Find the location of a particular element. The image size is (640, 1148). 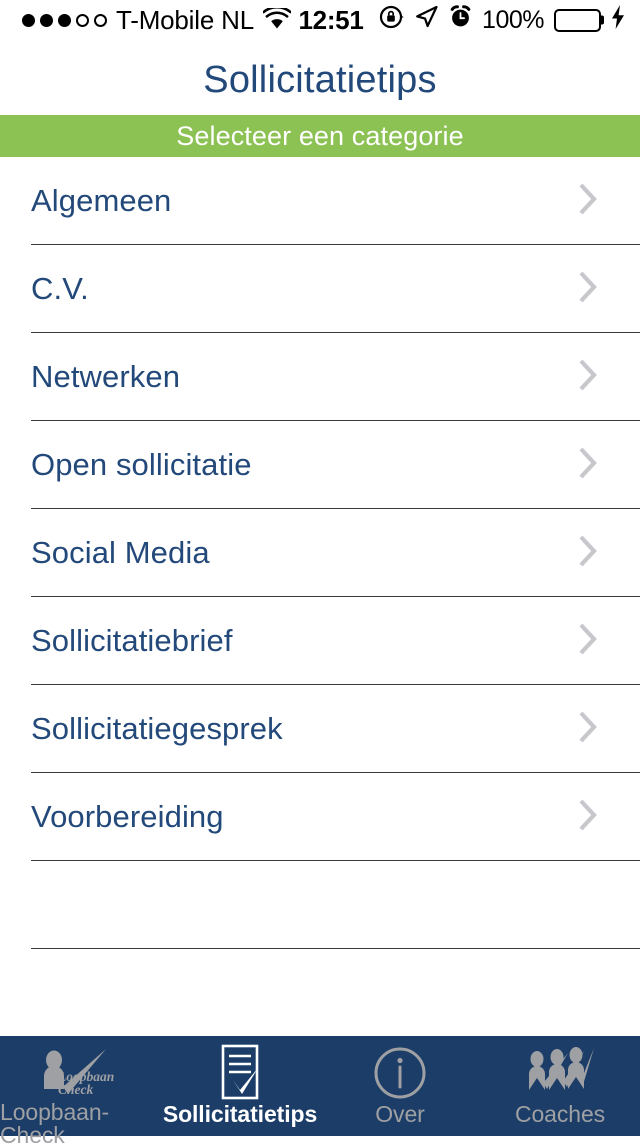

status-bar-left: T-Mobile NL is located at coordinates (157, 20).